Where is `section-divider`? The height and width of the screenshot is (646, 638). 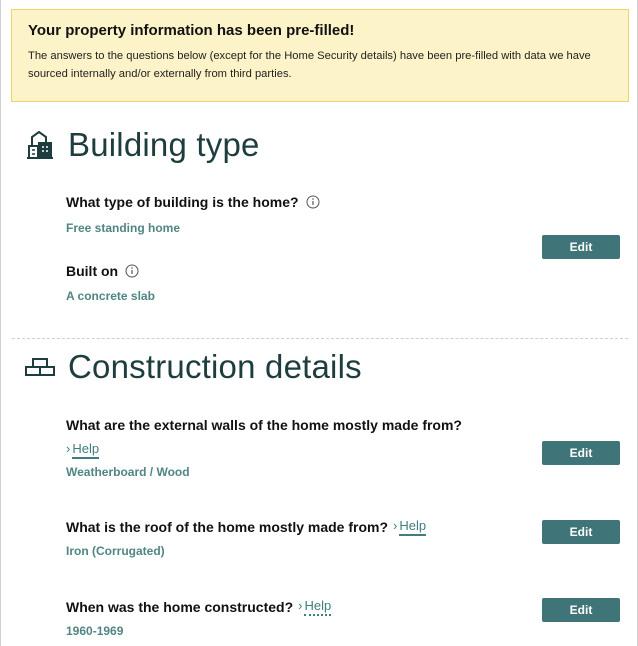 section-divider is located at coordinates (320, 338).